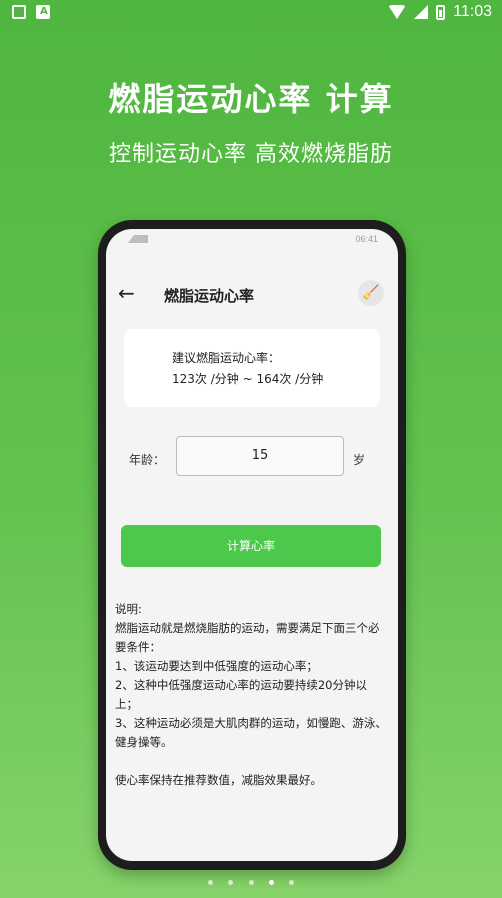 Image resolution: width=502 pixels, height=898 pixels. What do you see at coordinates (371, 293) in the screenshot?
I see `broom-icon: 🧹` at bounding box center [371, 293].